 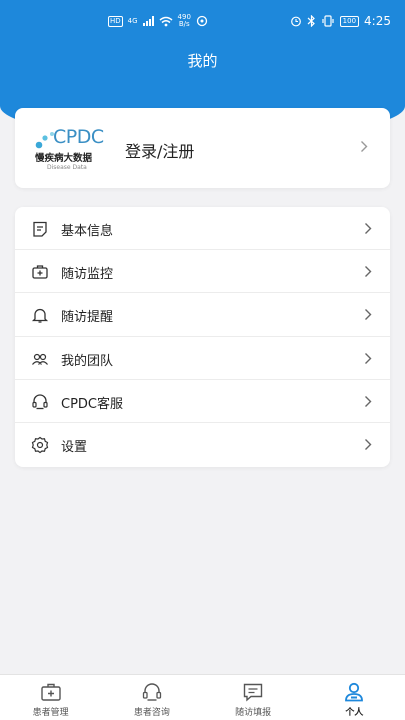 I want to click on menu-item-label: 我的团队, so click(x=87, y=361).